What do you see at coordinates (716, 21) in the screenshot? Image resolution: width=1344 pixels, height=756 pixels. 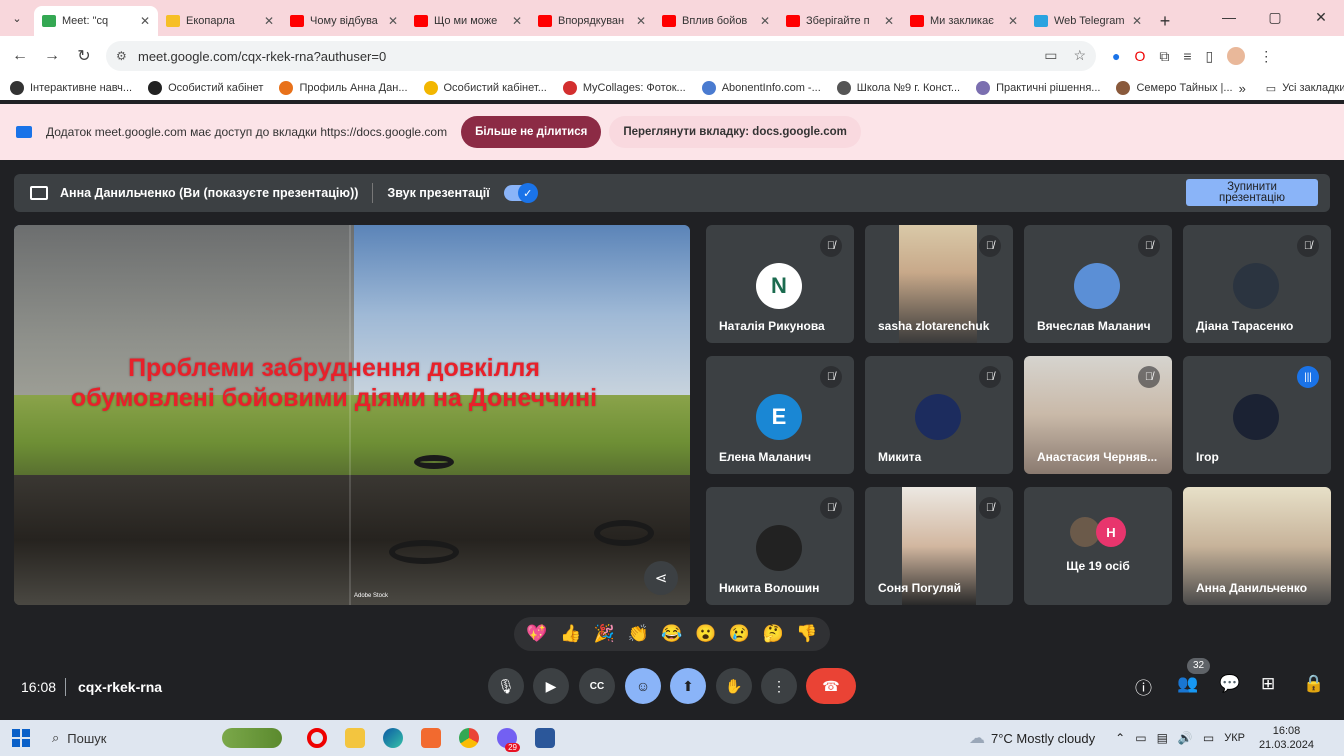 I see `browser-tab: Вплив бойов ✕` at bounding box center [716, 21].